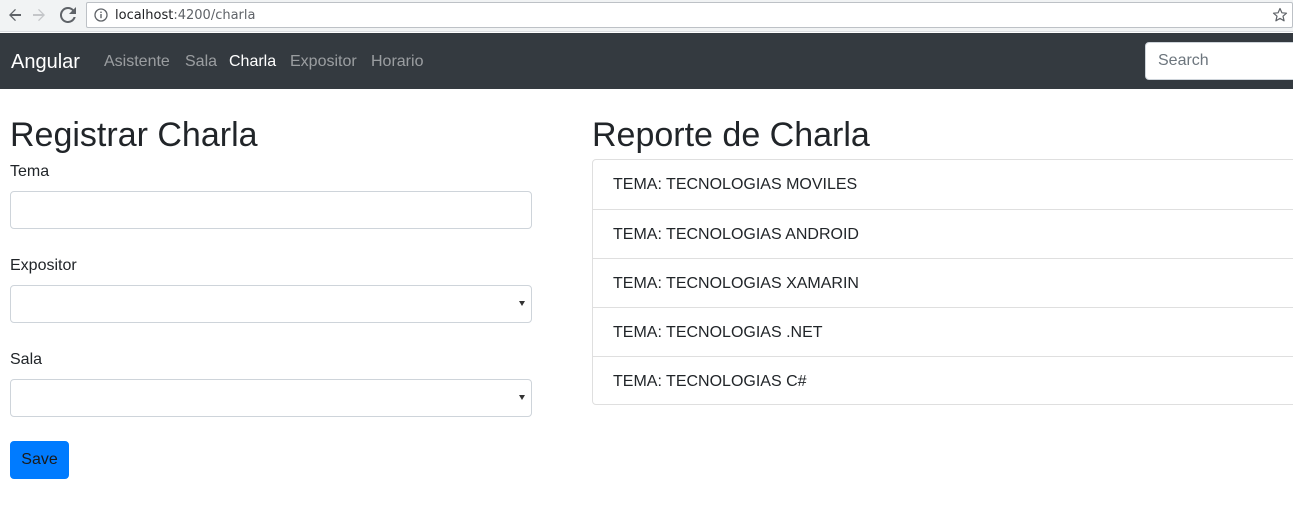 This screenshot has height=518, width=1293. I want to click on sala-label: Sala, so click(26, 359).